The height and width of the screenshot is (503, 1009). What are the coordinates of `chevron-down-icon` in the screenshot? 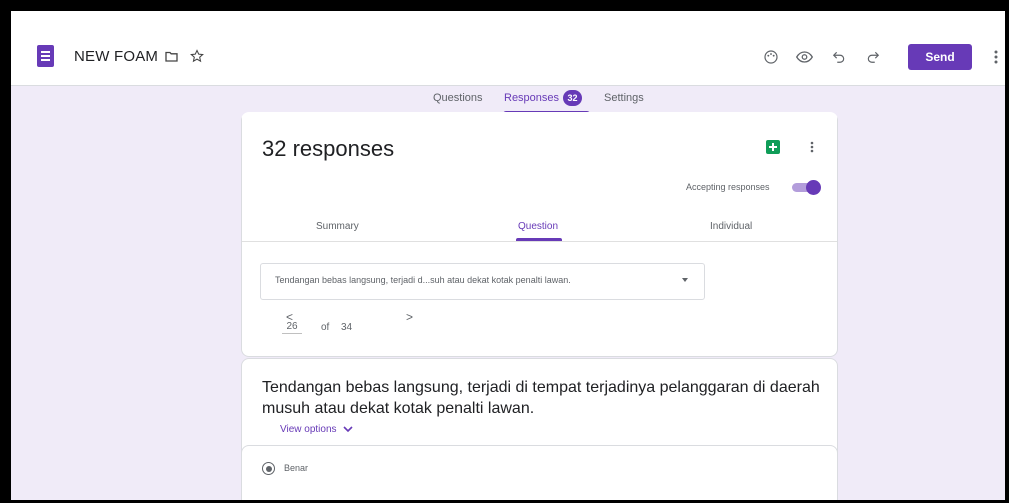 It's located at (348, 429).